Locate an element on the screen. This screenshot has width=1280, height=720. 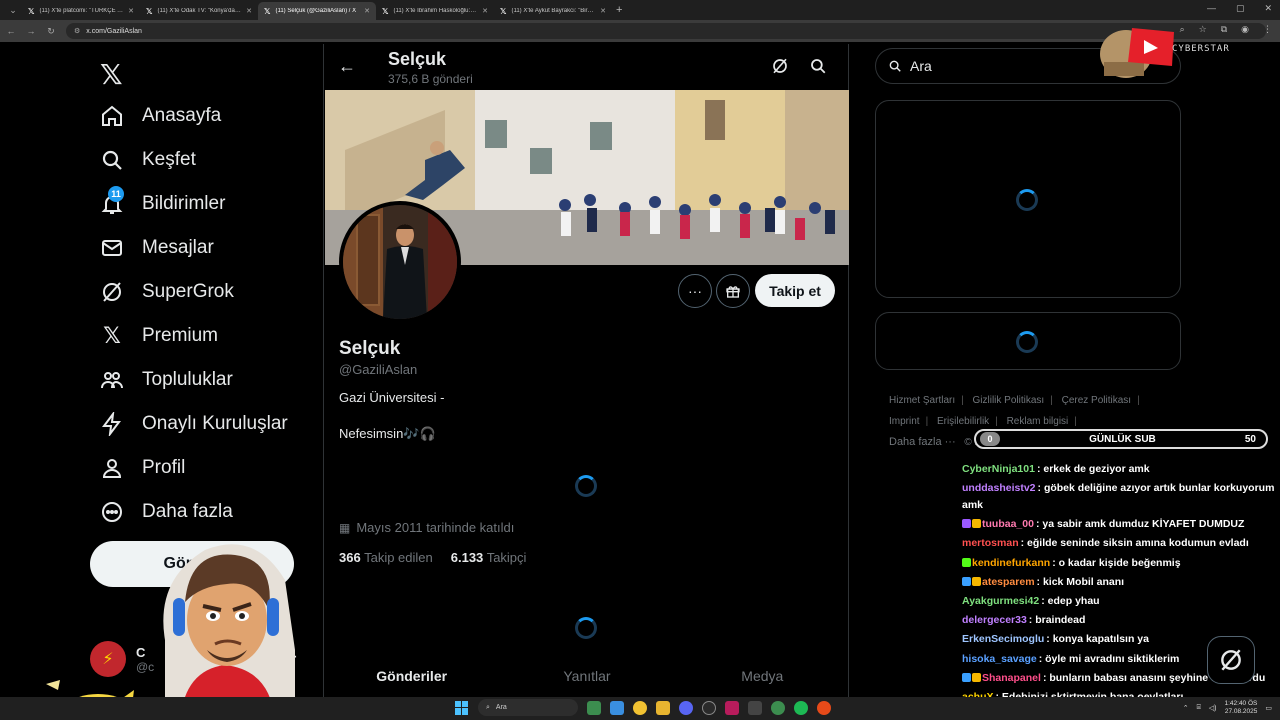
tab-list-icon: ⌄ is located at coordinates (13, 10).